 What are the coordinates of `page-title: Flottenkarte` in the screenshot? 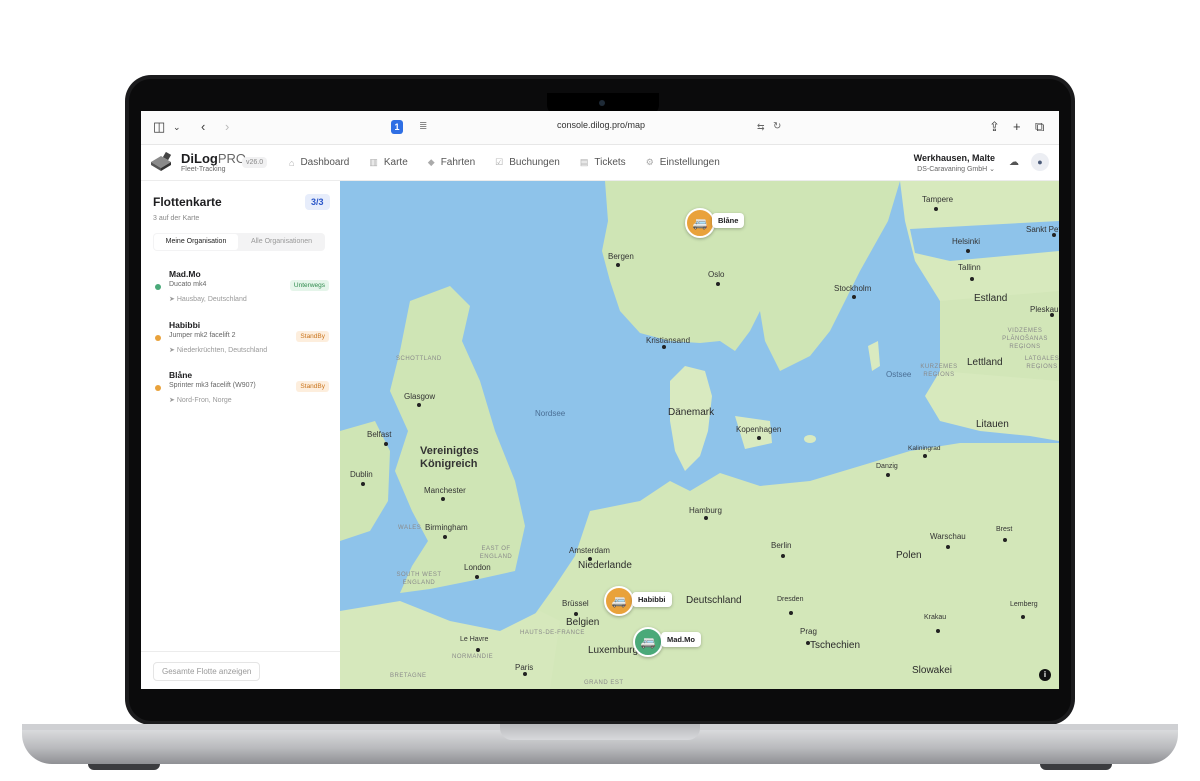 It's located at (187, 202).